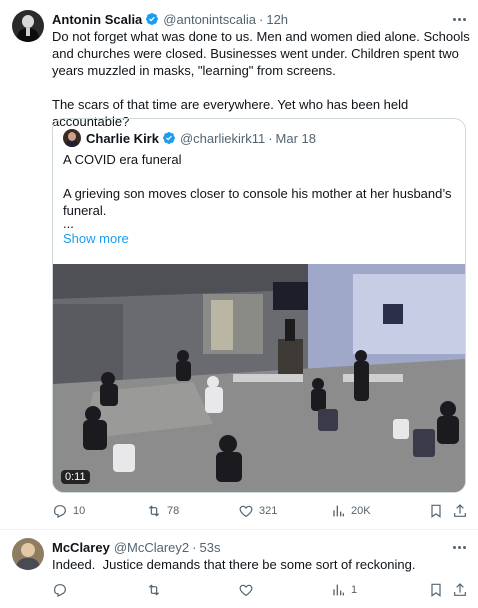 This screenshot has width=478, height=608. I want to click on author-handle: @antonintscalia, so click(209, 19).